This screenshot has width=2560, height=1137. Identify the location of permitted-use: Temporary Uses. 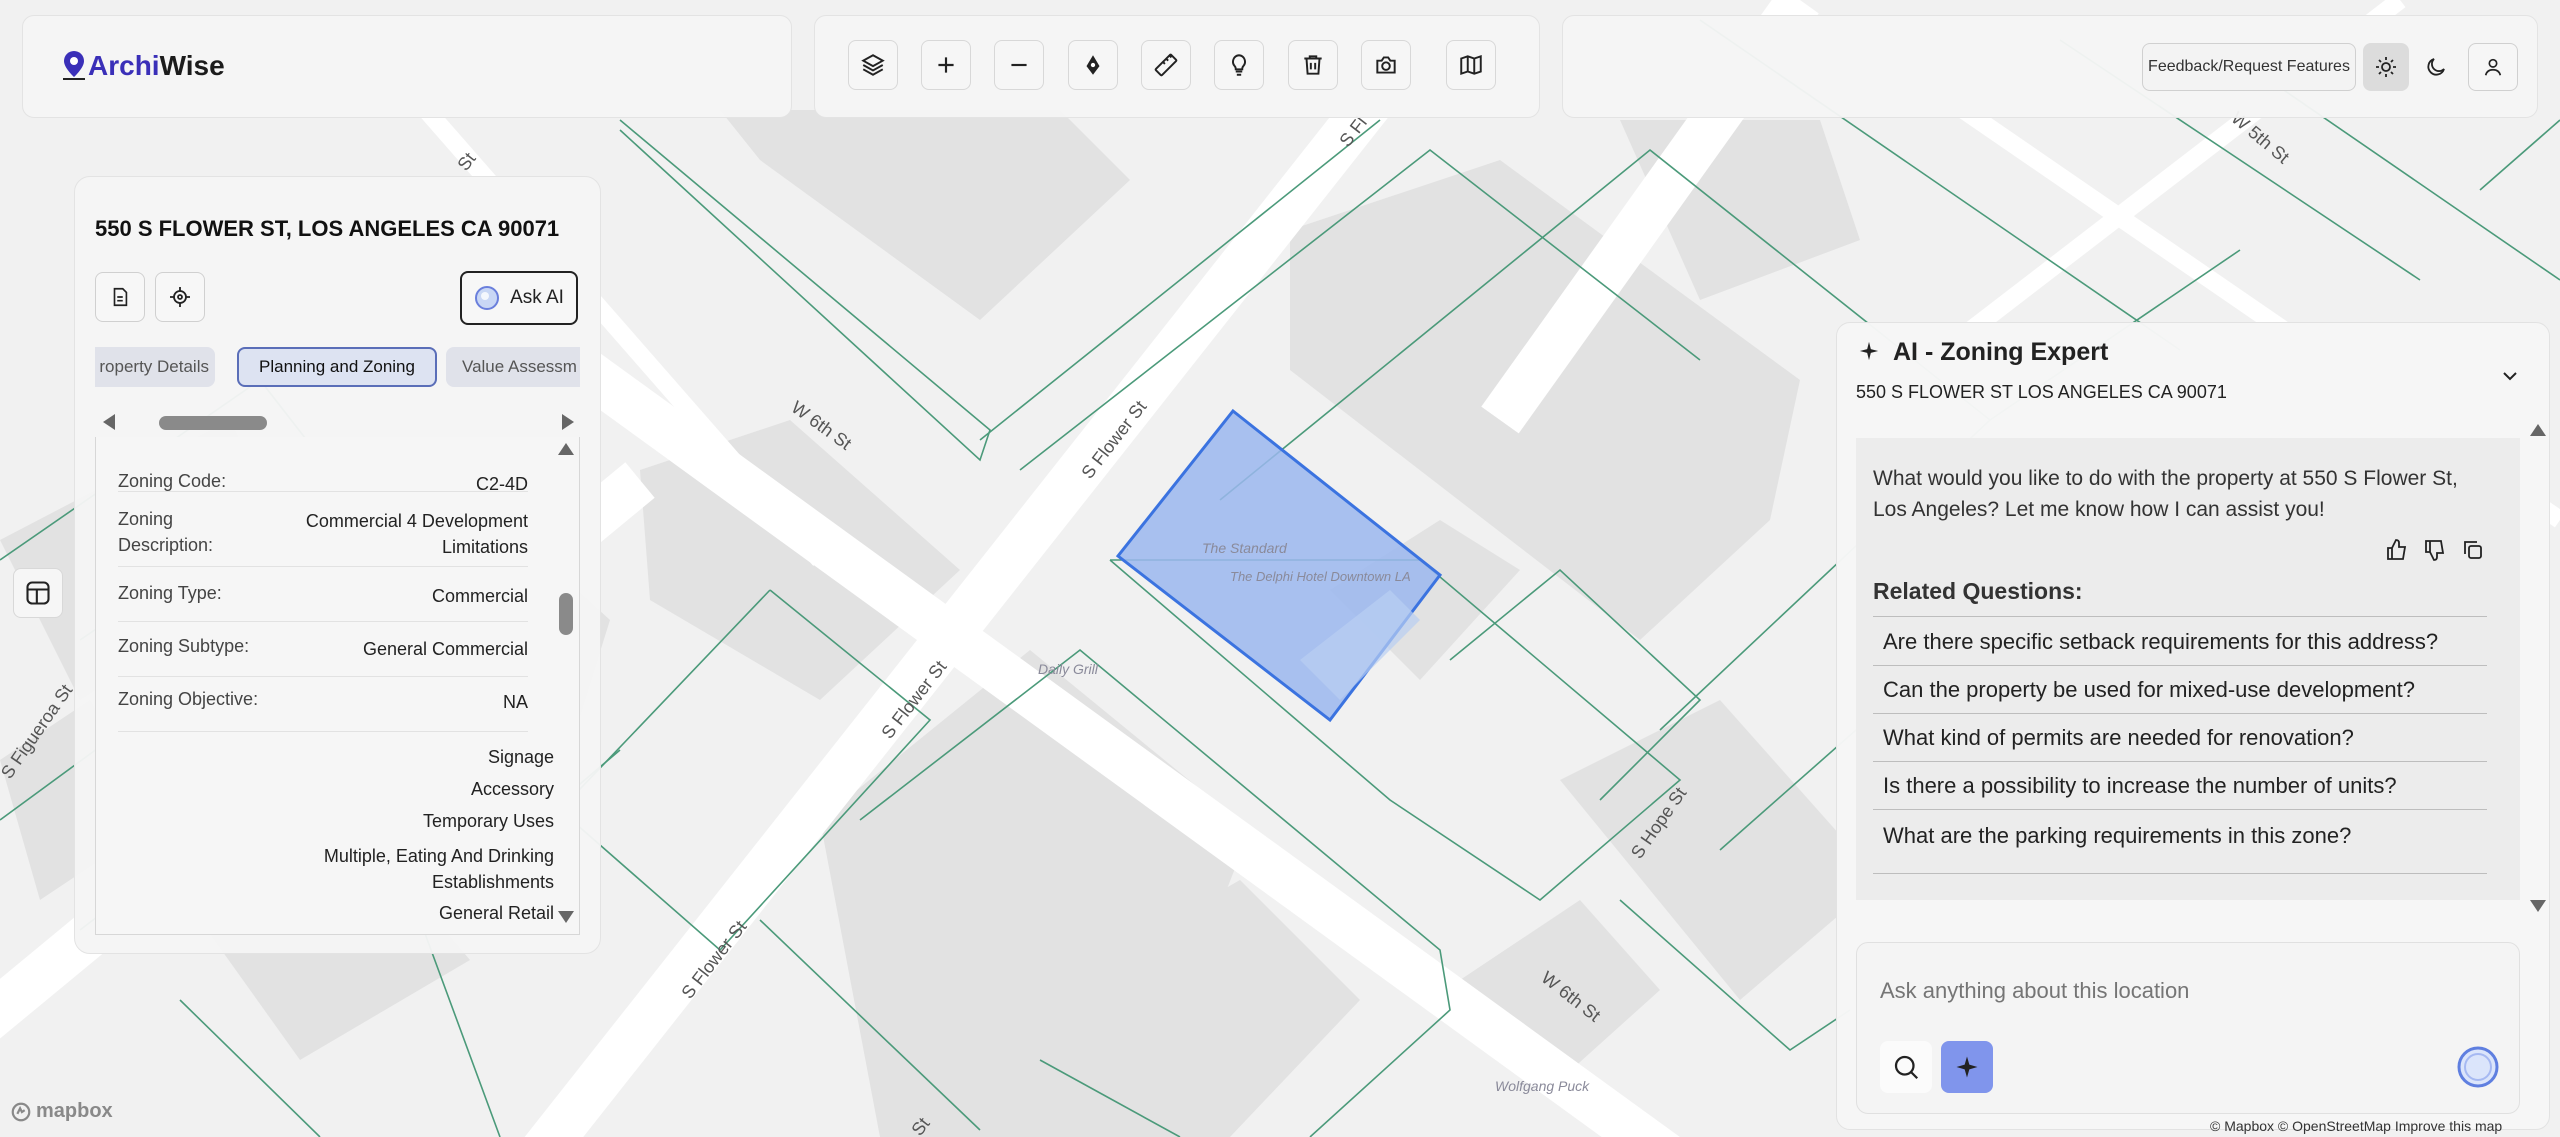
(488, 821).